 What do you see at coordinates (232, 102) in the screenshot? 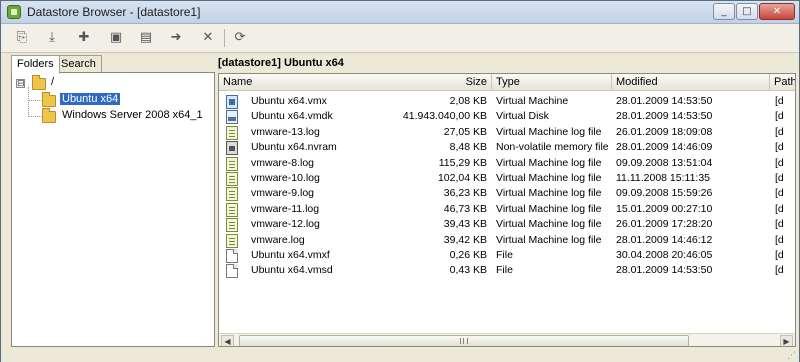
I see `vm-file-icon` at bounding box center [232, 102].